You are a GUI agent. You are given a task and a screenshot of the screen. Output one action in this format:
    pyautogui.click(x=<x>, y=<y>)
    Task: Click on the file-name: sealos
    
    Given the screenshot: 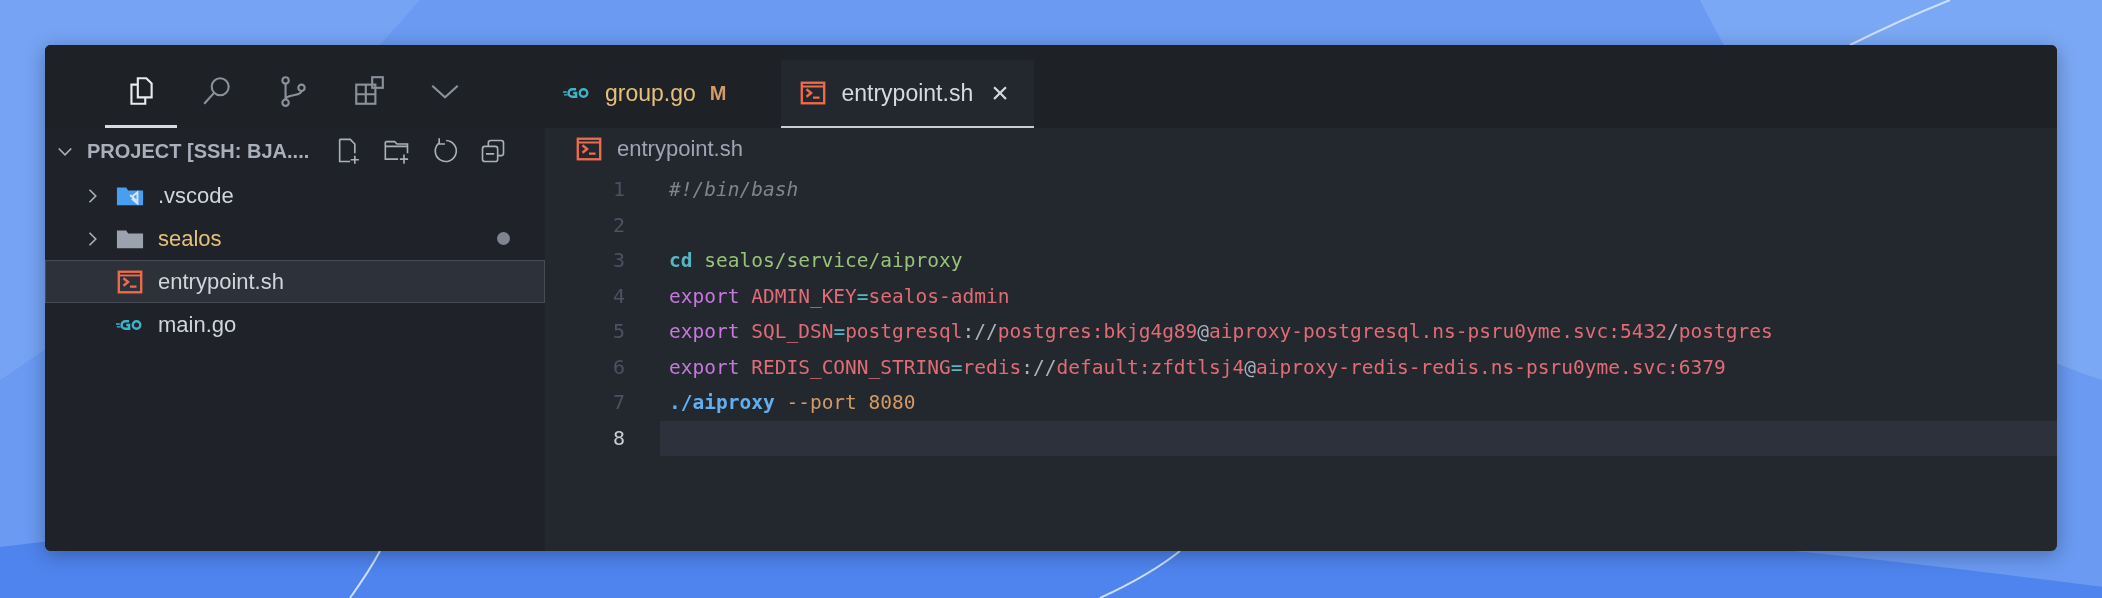 What is the action you would take?
    pyautogui.click(x=190, y=238)
    